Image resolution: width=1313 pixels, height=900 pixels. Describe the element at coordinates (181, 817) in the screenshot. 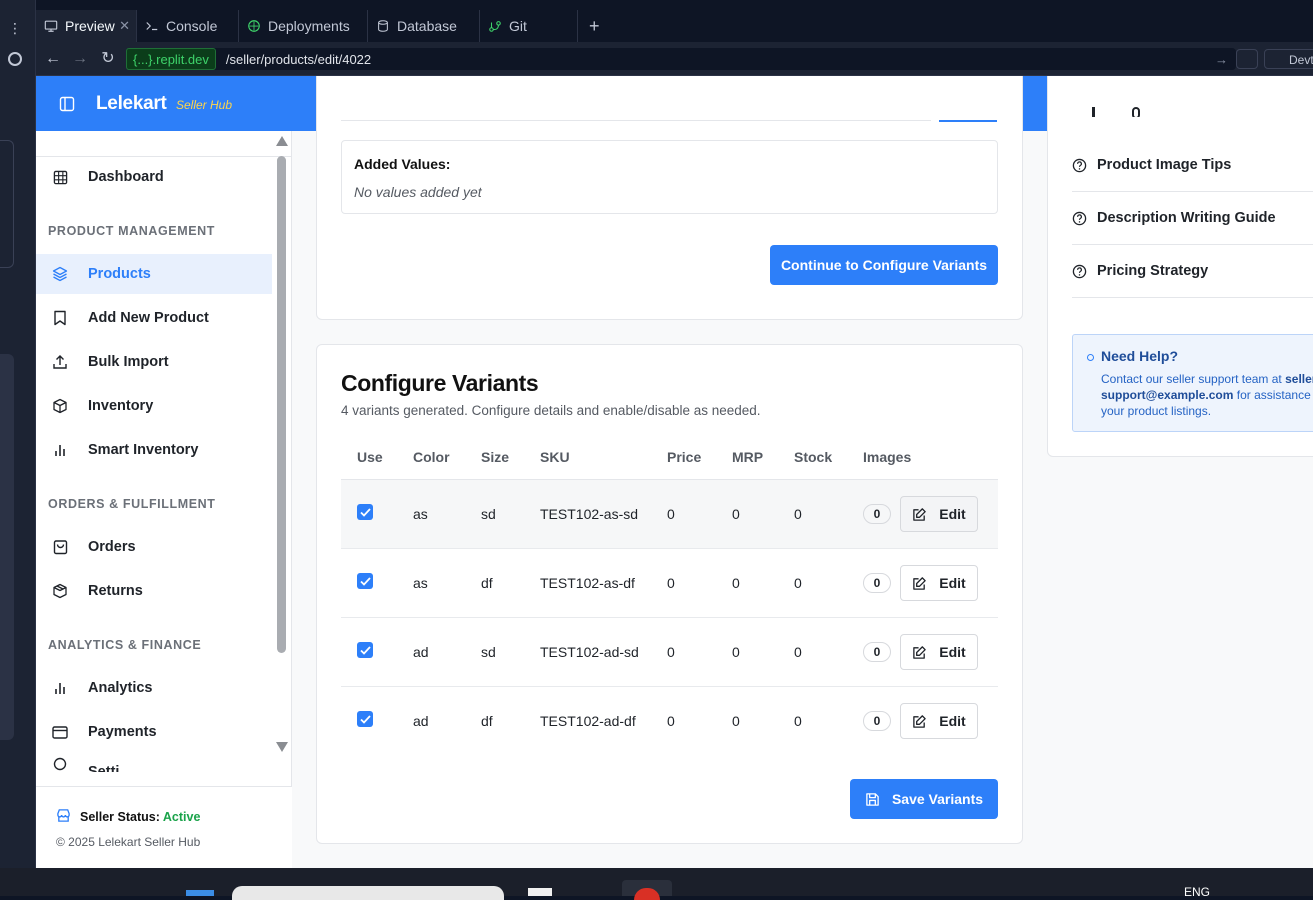

I see `status-badge: Active` at that location.